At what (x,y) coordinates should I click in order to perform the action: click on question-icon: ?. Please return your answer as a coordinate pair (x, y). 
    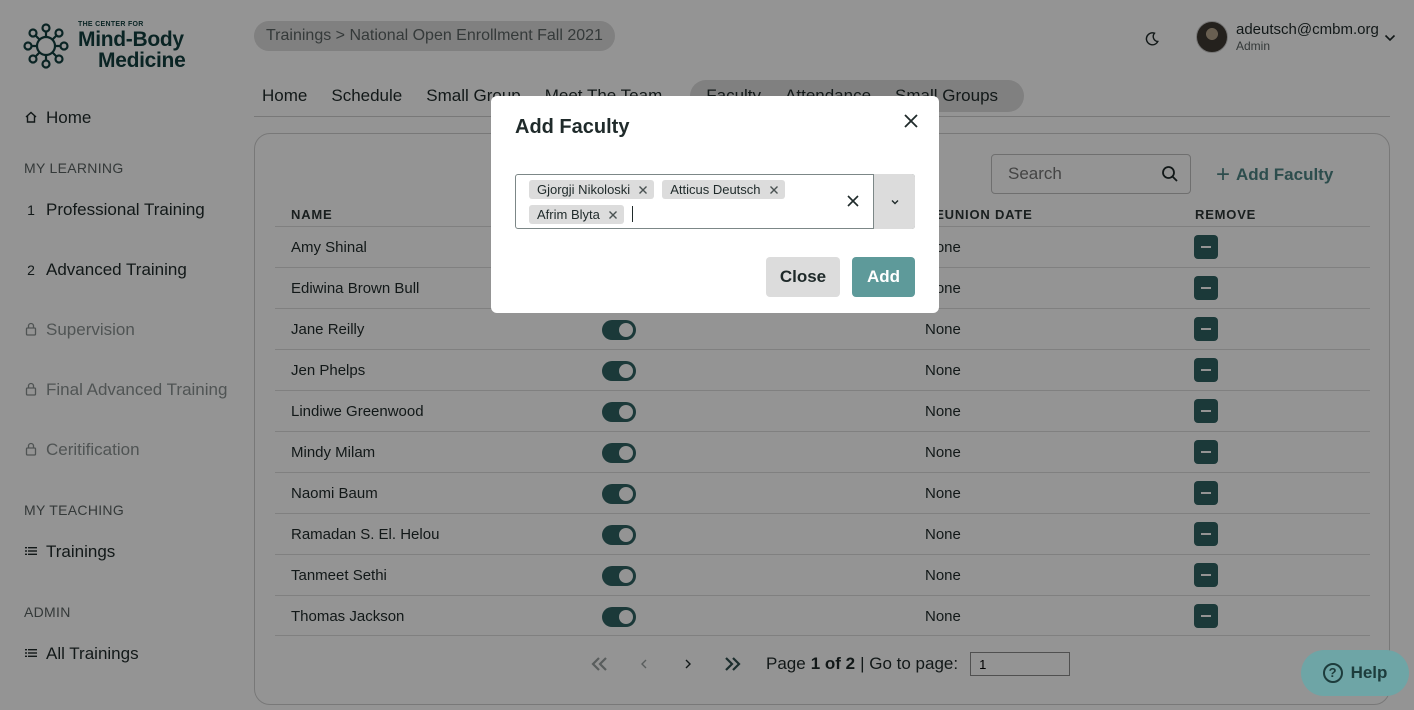
    Looking at the image, I should click on (1332, 673).